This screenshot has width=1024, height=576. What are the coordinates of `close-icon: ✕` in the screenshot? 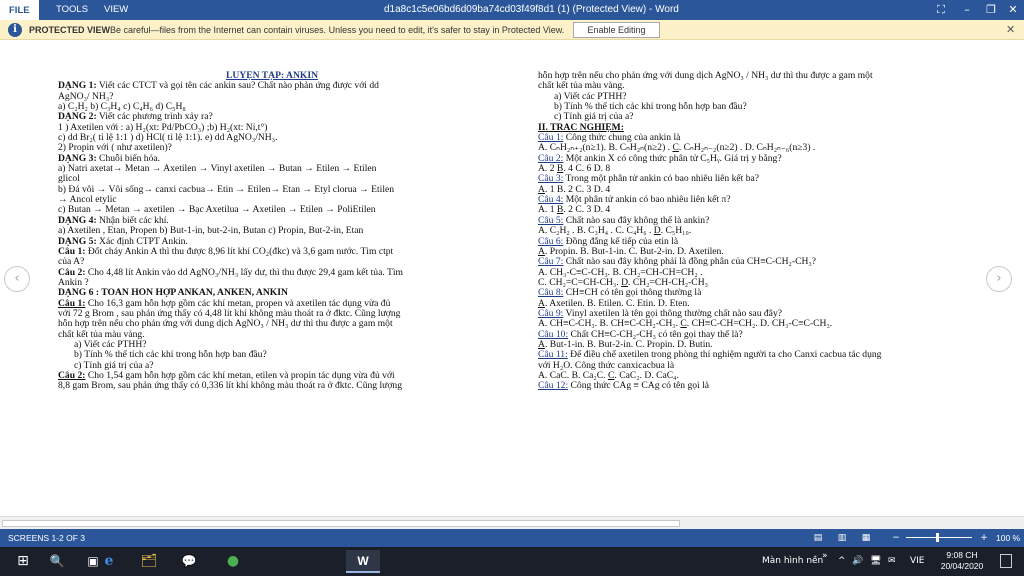 It's located at (1012, 10).